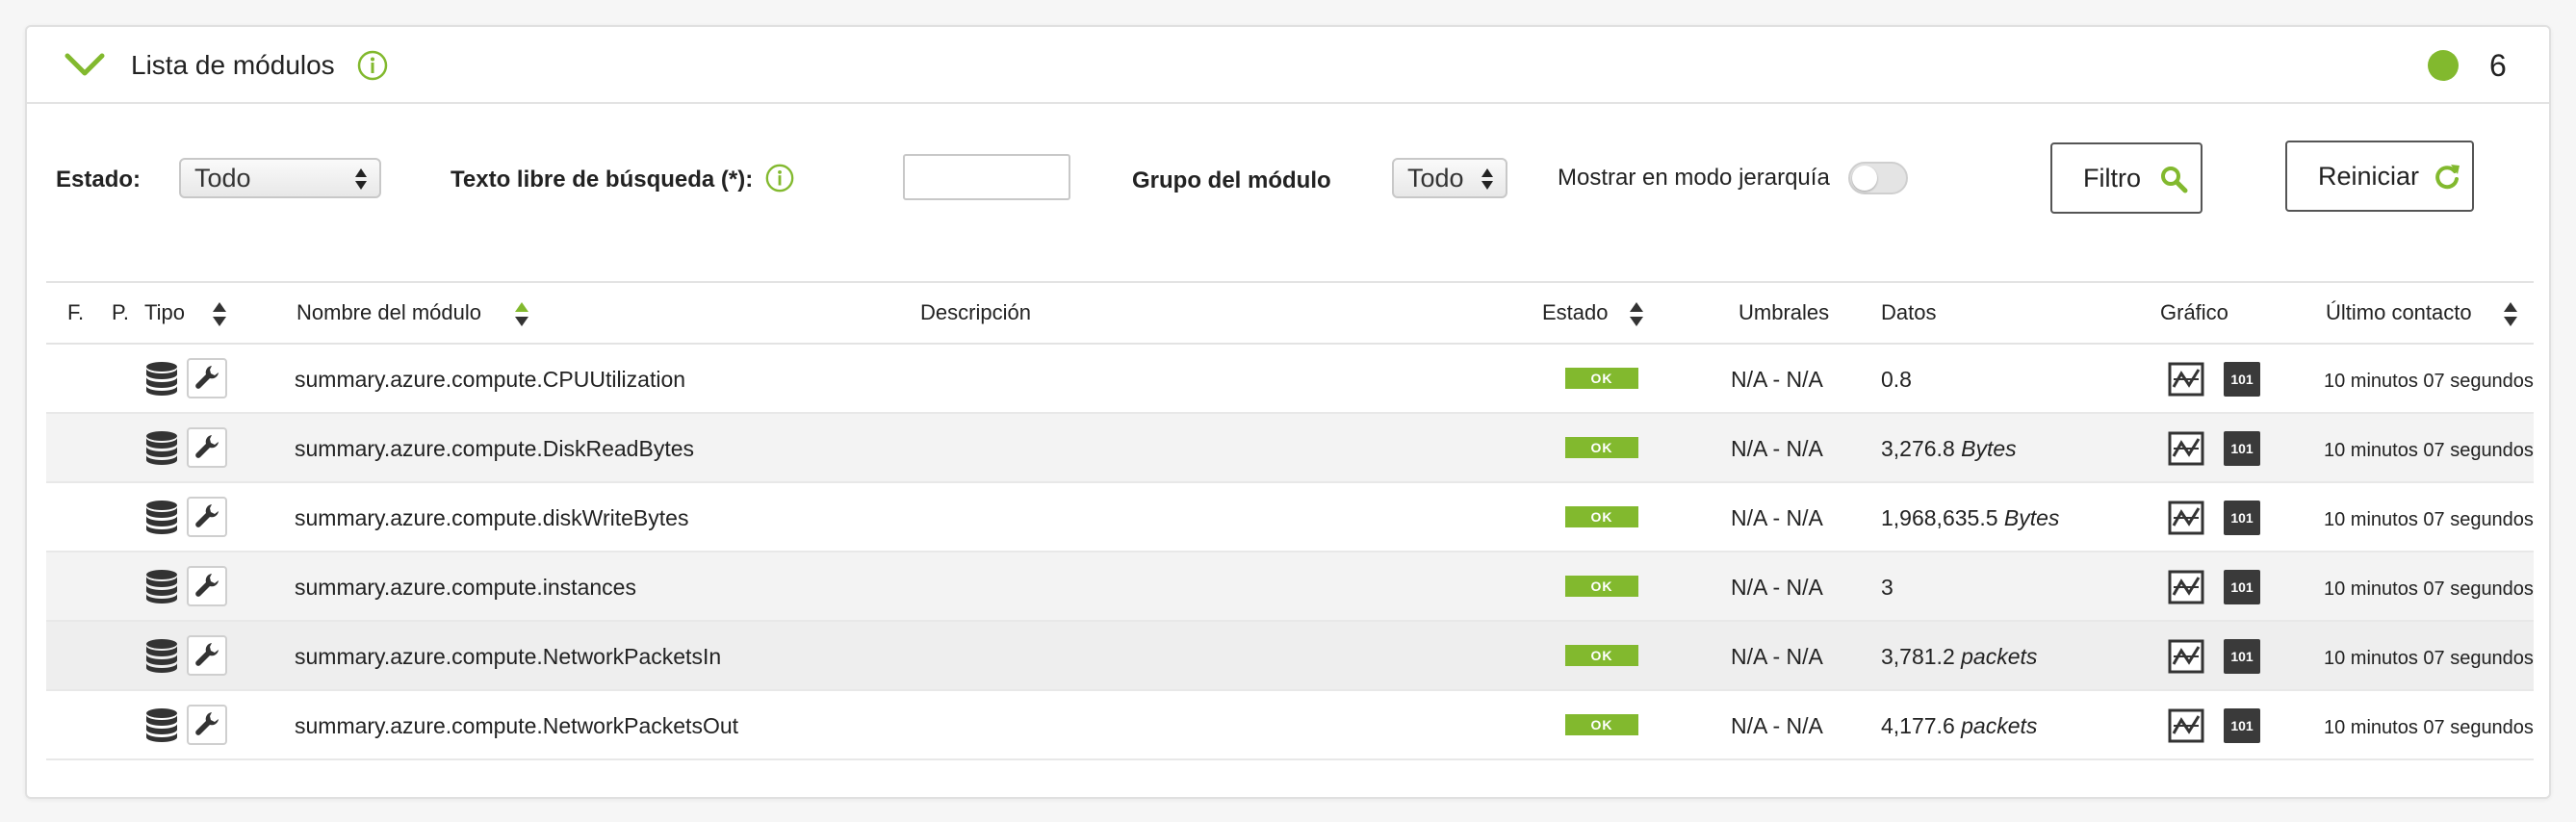 The image size is (2576, 822). Describe the element at coordinates (121, 312) in the screenshot. I see `col-p: P.` at that location.